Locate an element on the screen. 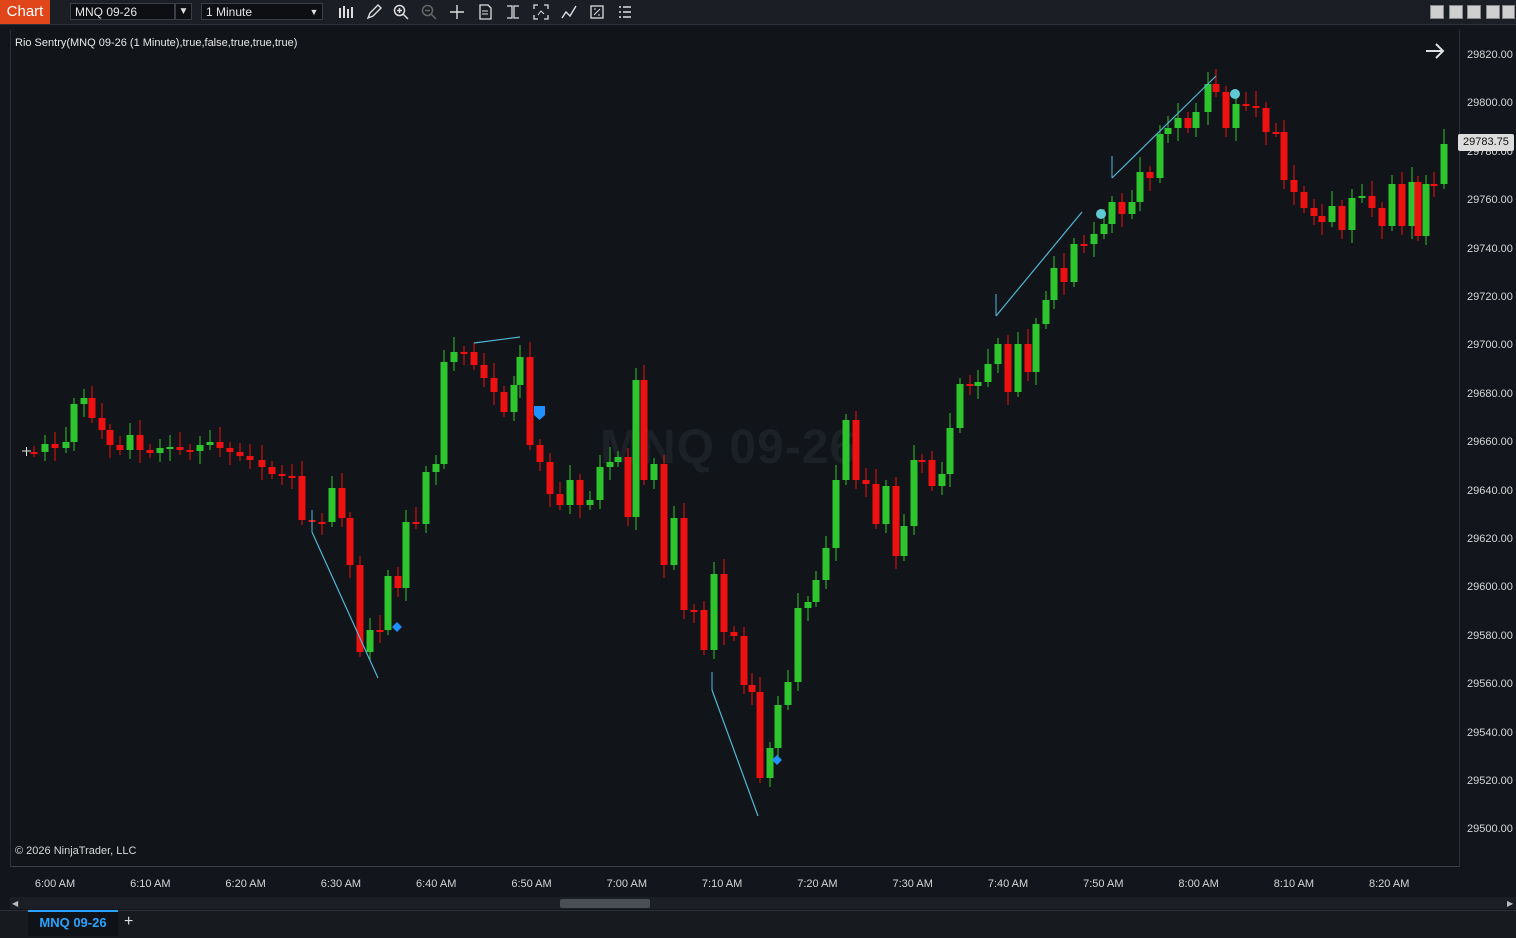 The image size is (1516, 938). draw-pencil-icon is located at coordinates (374, 12).